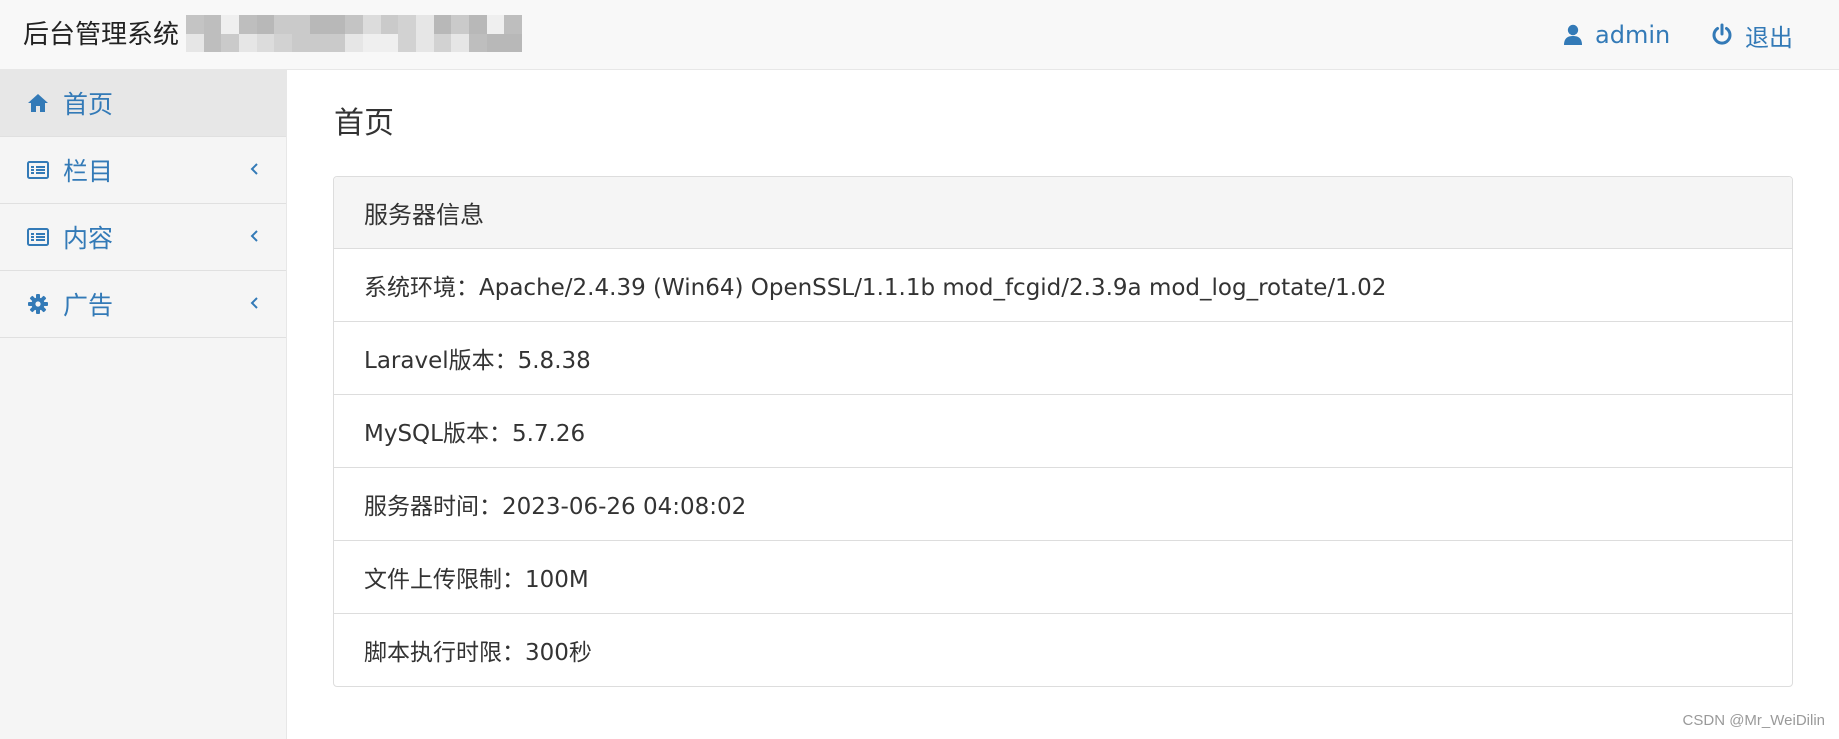 This screenshot has height=739, width=1839. I want to click on page-title: 首页, so click(364, 123).